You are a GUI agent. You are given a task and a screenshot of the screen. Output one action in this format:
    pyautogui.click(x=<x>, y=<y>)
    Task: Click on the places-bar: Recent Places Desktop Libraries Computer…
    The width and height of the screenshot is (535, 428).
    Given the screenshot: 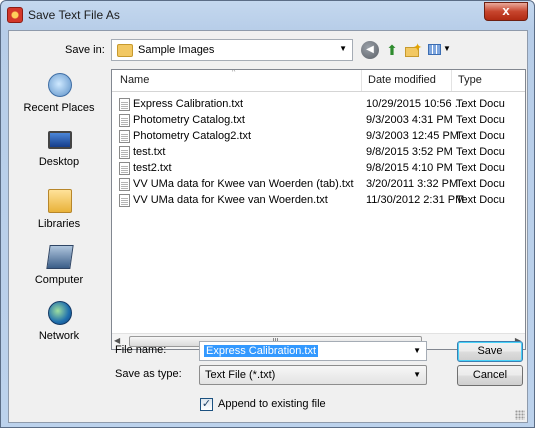 What is the action you would take?
    pyautogui.click(x=59, y=219)
    